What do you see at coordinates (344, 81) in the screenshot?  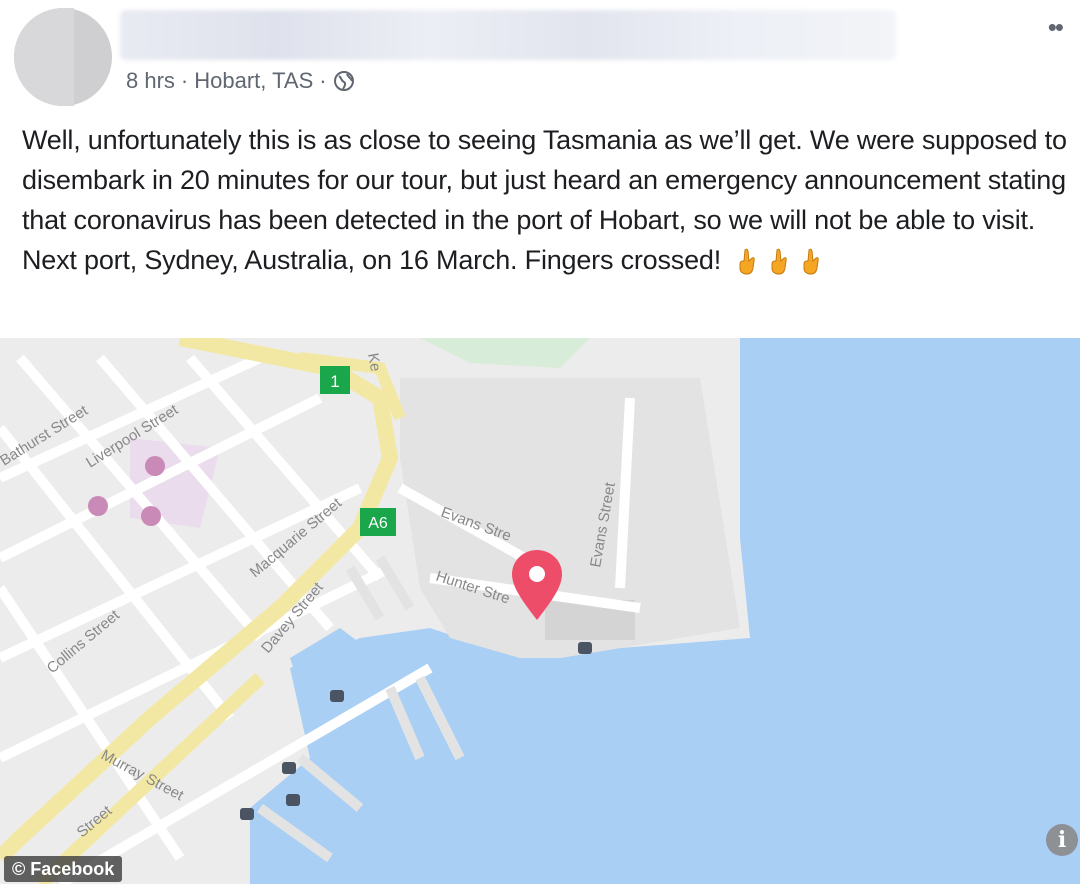 I see `globe-icon` at bounding box center [344, 81].